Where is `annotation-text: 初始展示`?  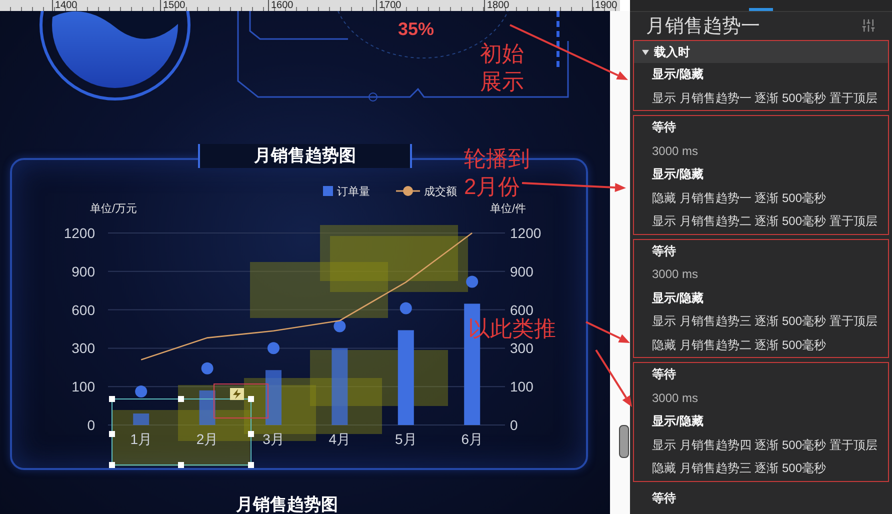
annotation-text: 初始展示 is located at coordinates (502, 68).